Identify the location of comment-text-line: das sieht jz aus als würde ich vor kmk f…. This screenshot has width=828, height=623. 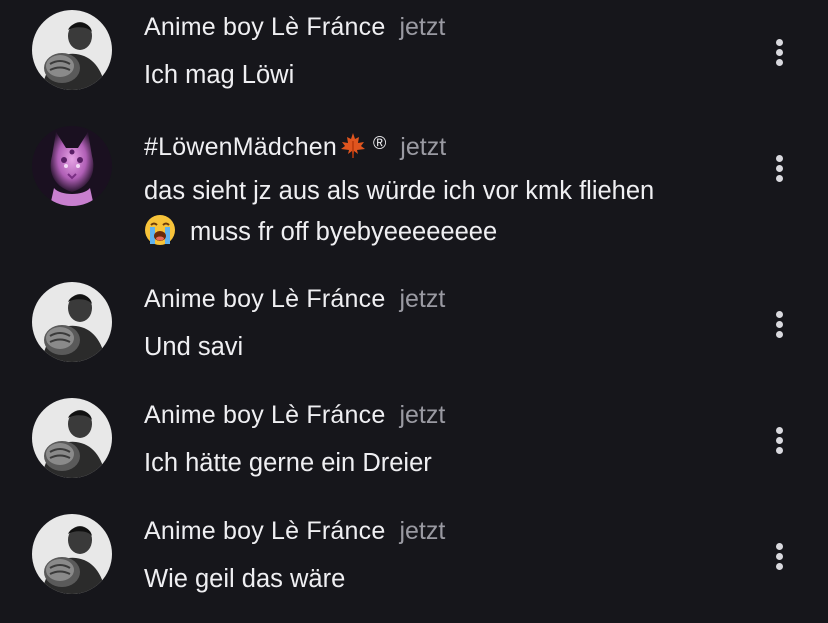
(399, 191).